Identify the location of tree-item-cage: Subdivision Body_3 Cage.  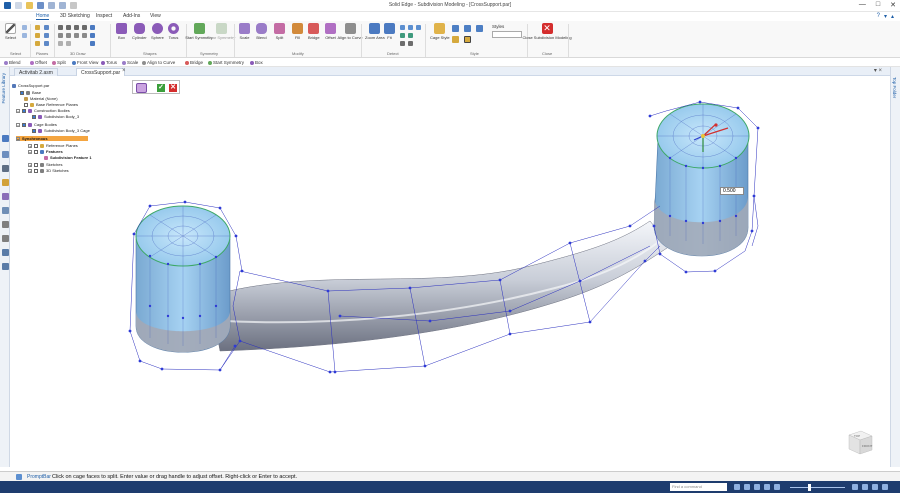
(61, 130).